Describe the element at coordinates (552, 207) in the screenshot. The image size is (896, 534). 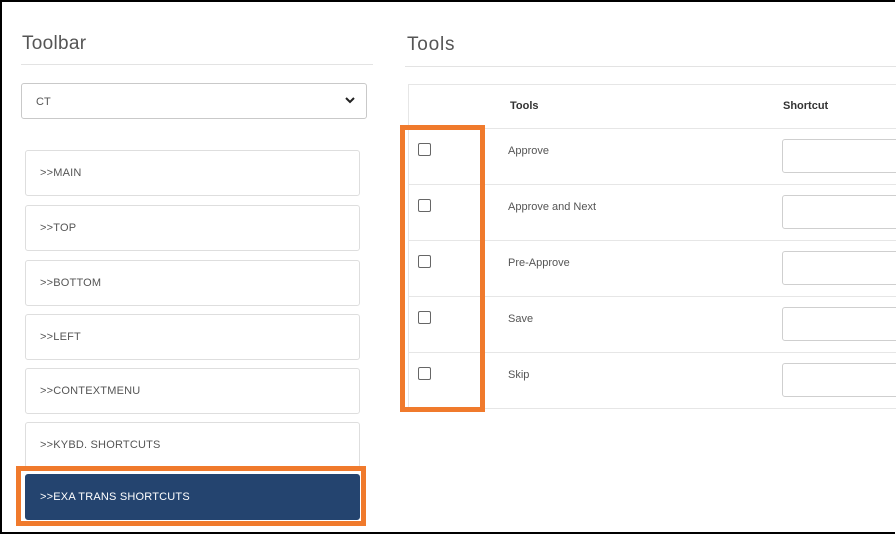
I see `tool-name: Approve and Next` at that location.